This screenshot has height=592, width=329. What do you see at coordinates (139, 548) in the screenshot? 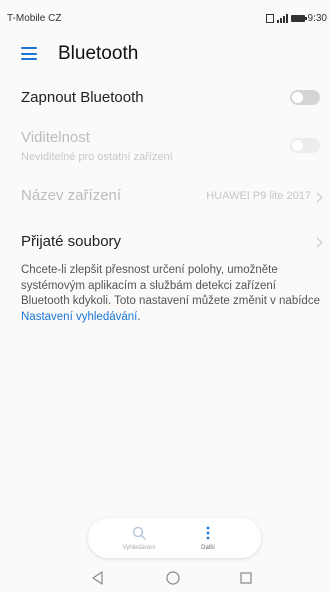
I see `search-tab-label: Vyhledávání` at bounding box center [139, 548].